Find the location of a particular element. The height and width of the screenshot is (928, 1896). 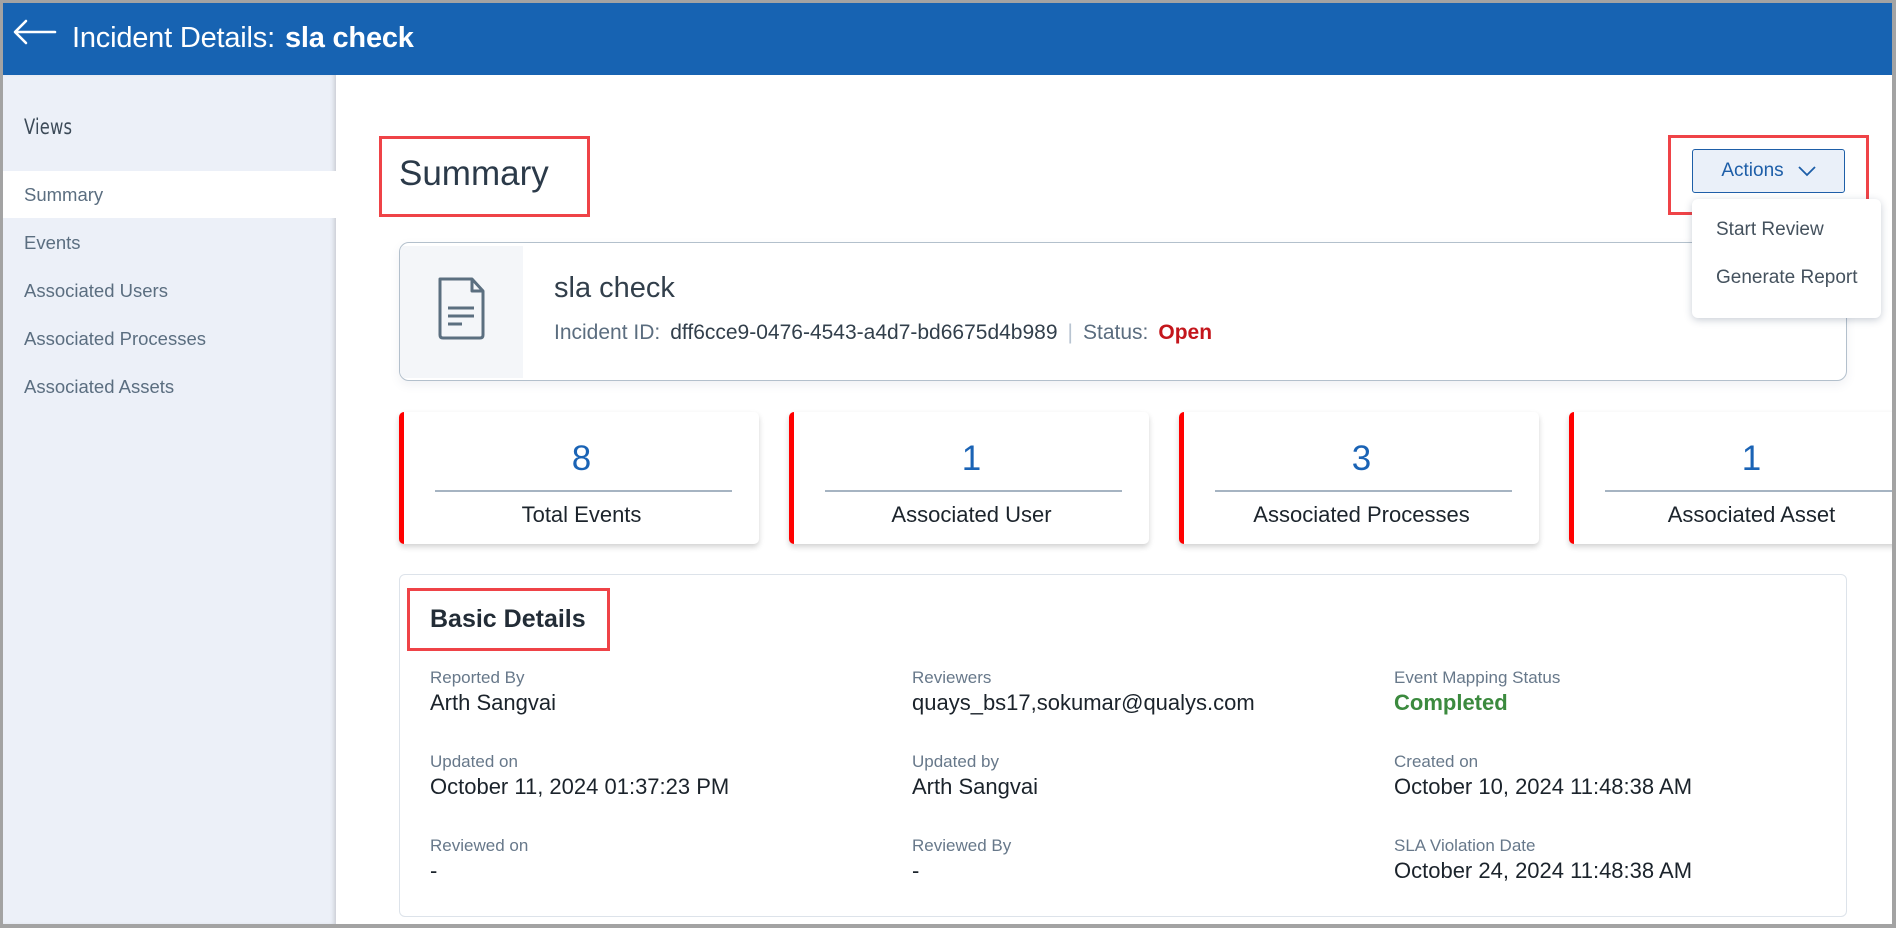

metric-card-associated-asset: 1 Associated Asset is located at coordinates (1730, 478).